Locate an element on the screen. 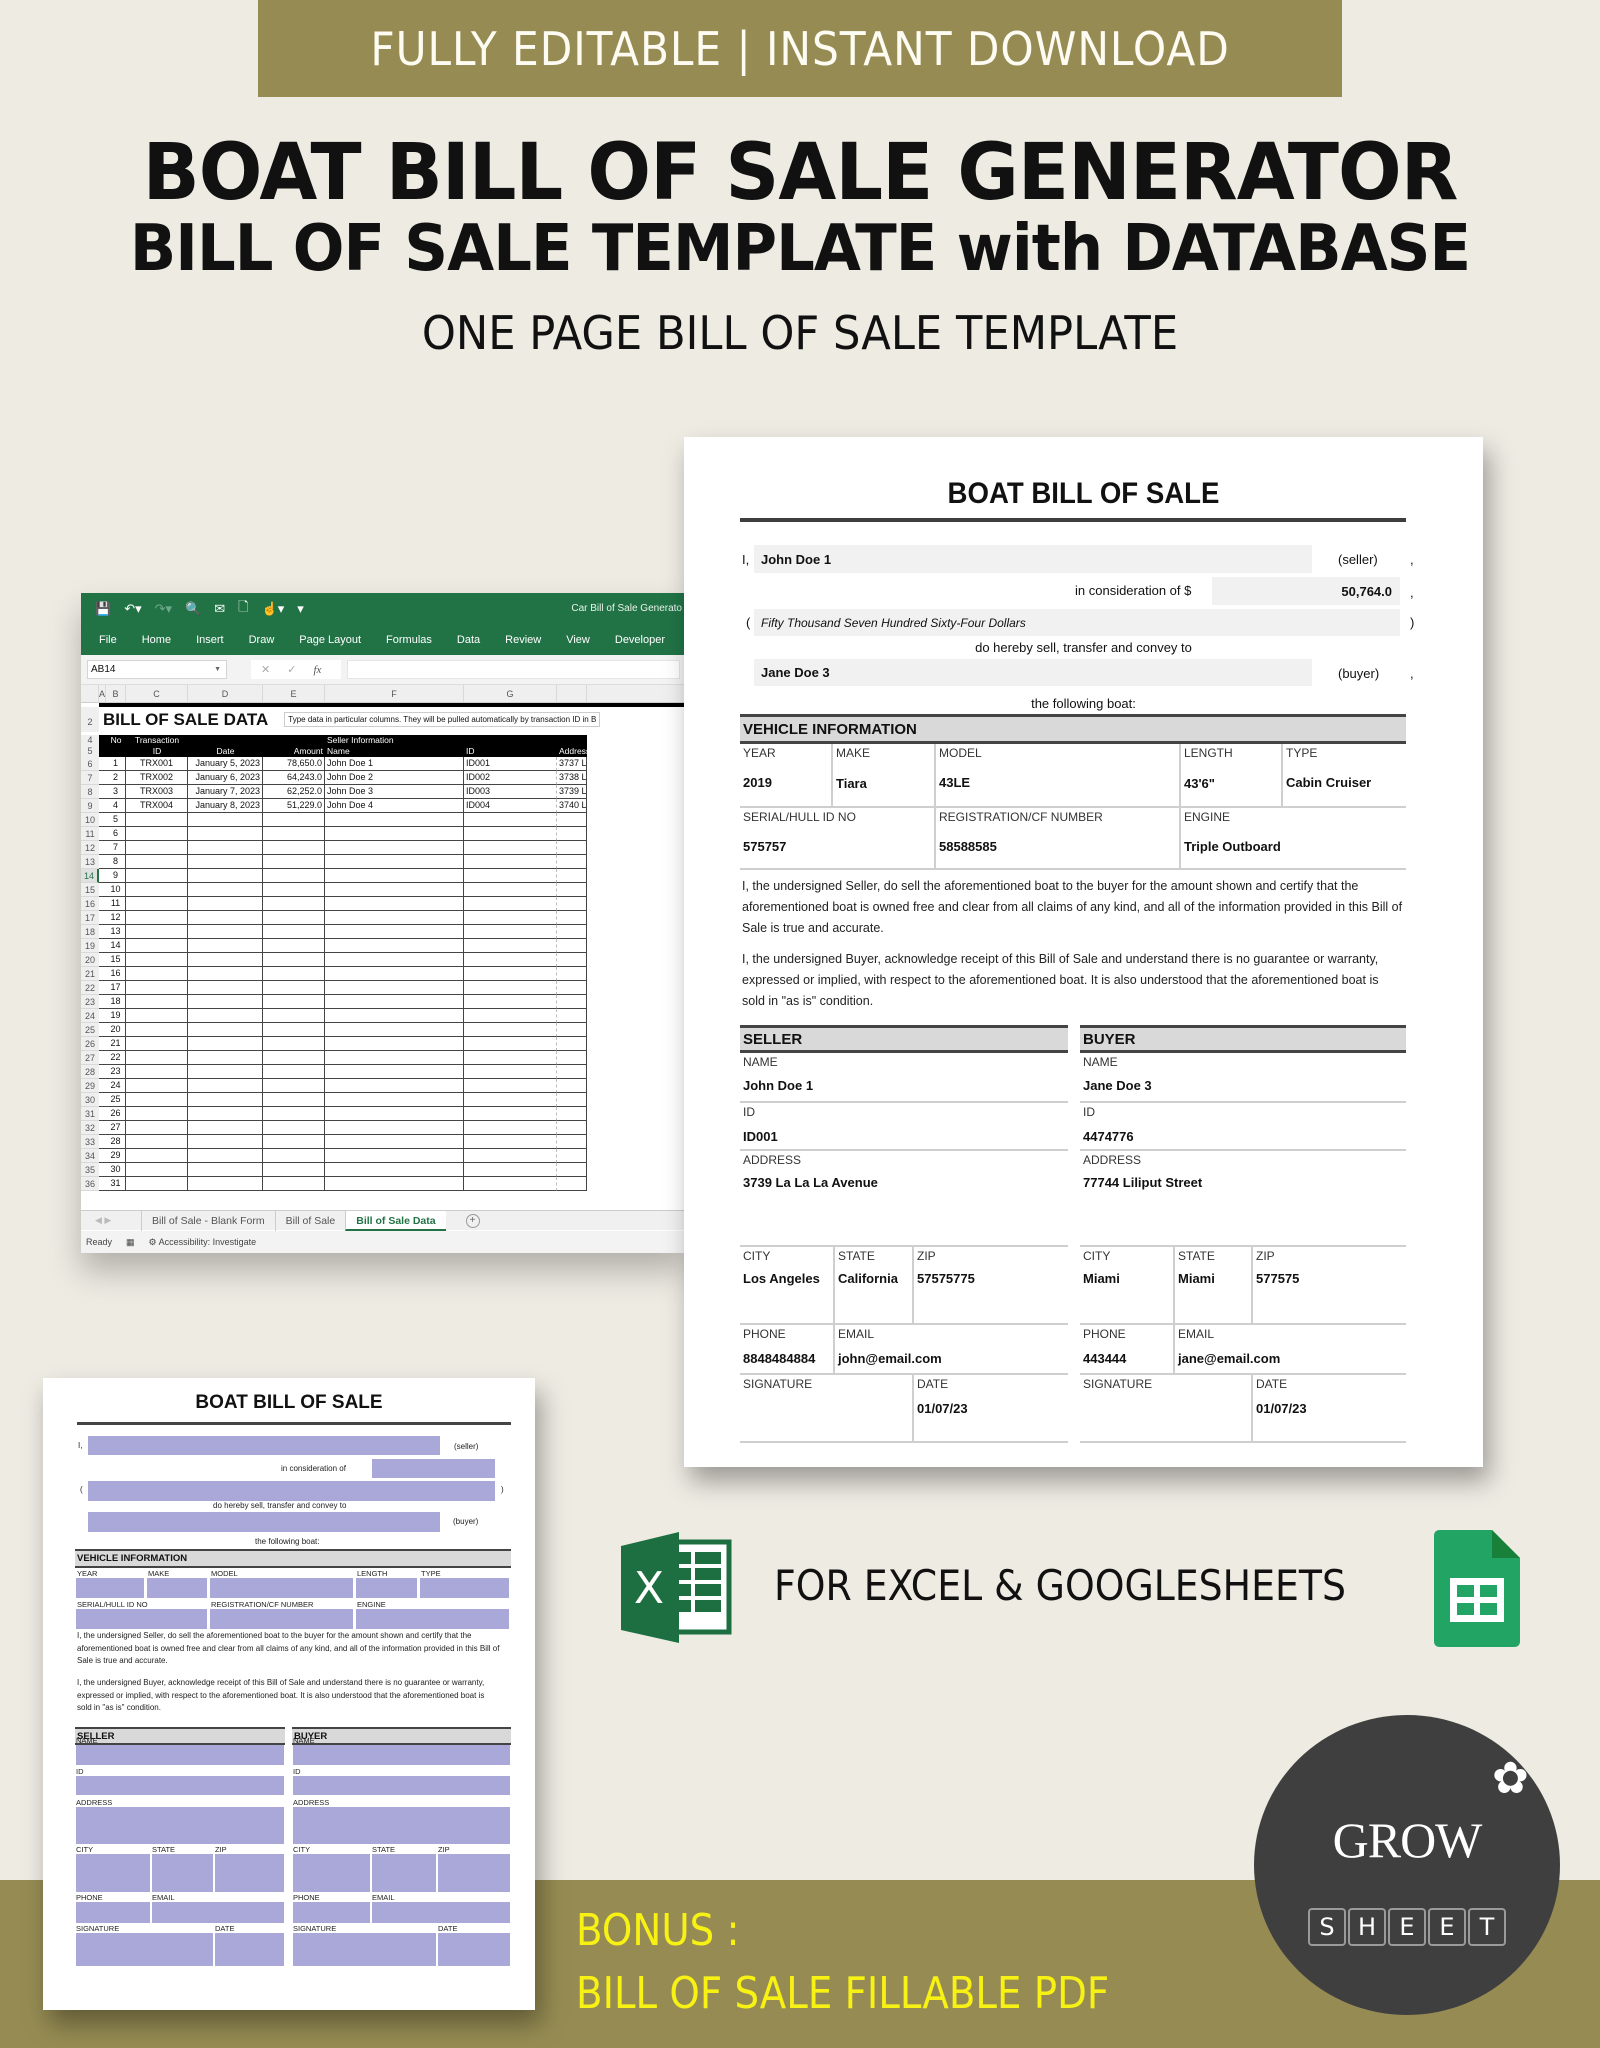 This screenshot has height=2048, width=1600. type-field: TYPE Cabin Cruiser is located at coordinates (1344, 776).